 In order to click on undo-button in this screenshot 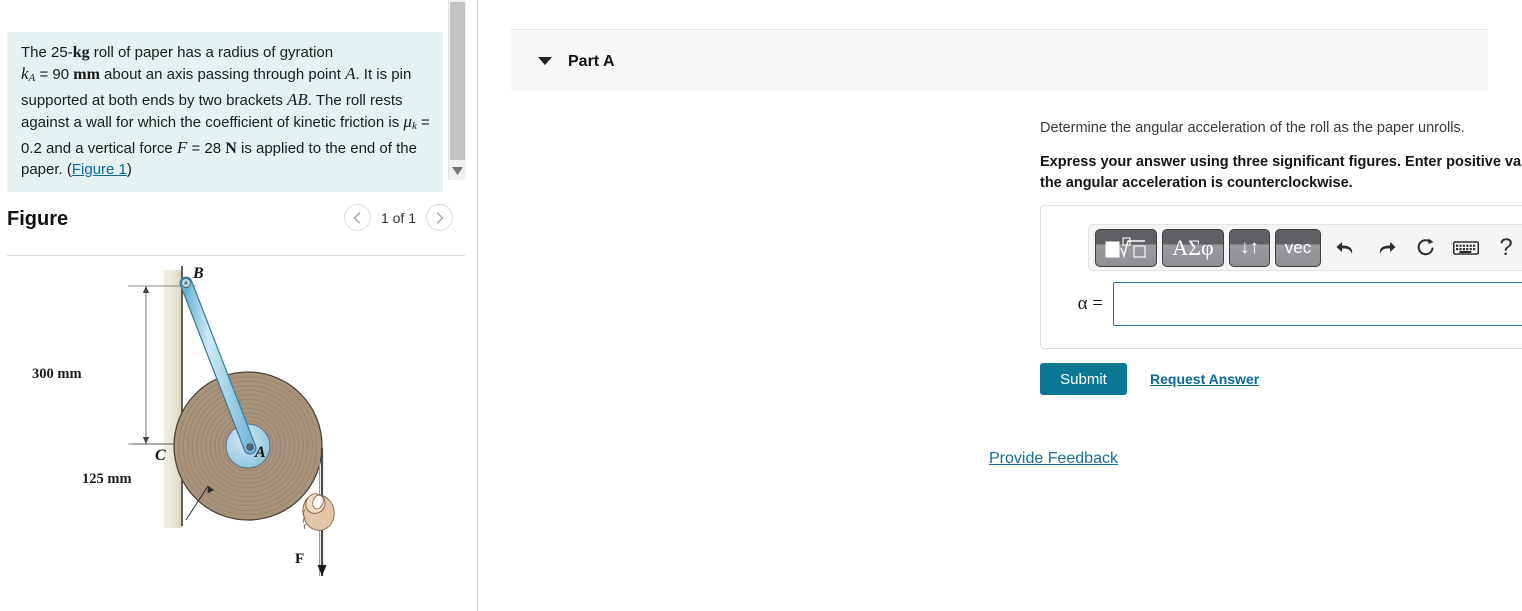, I will do `click(1346, 248)`.